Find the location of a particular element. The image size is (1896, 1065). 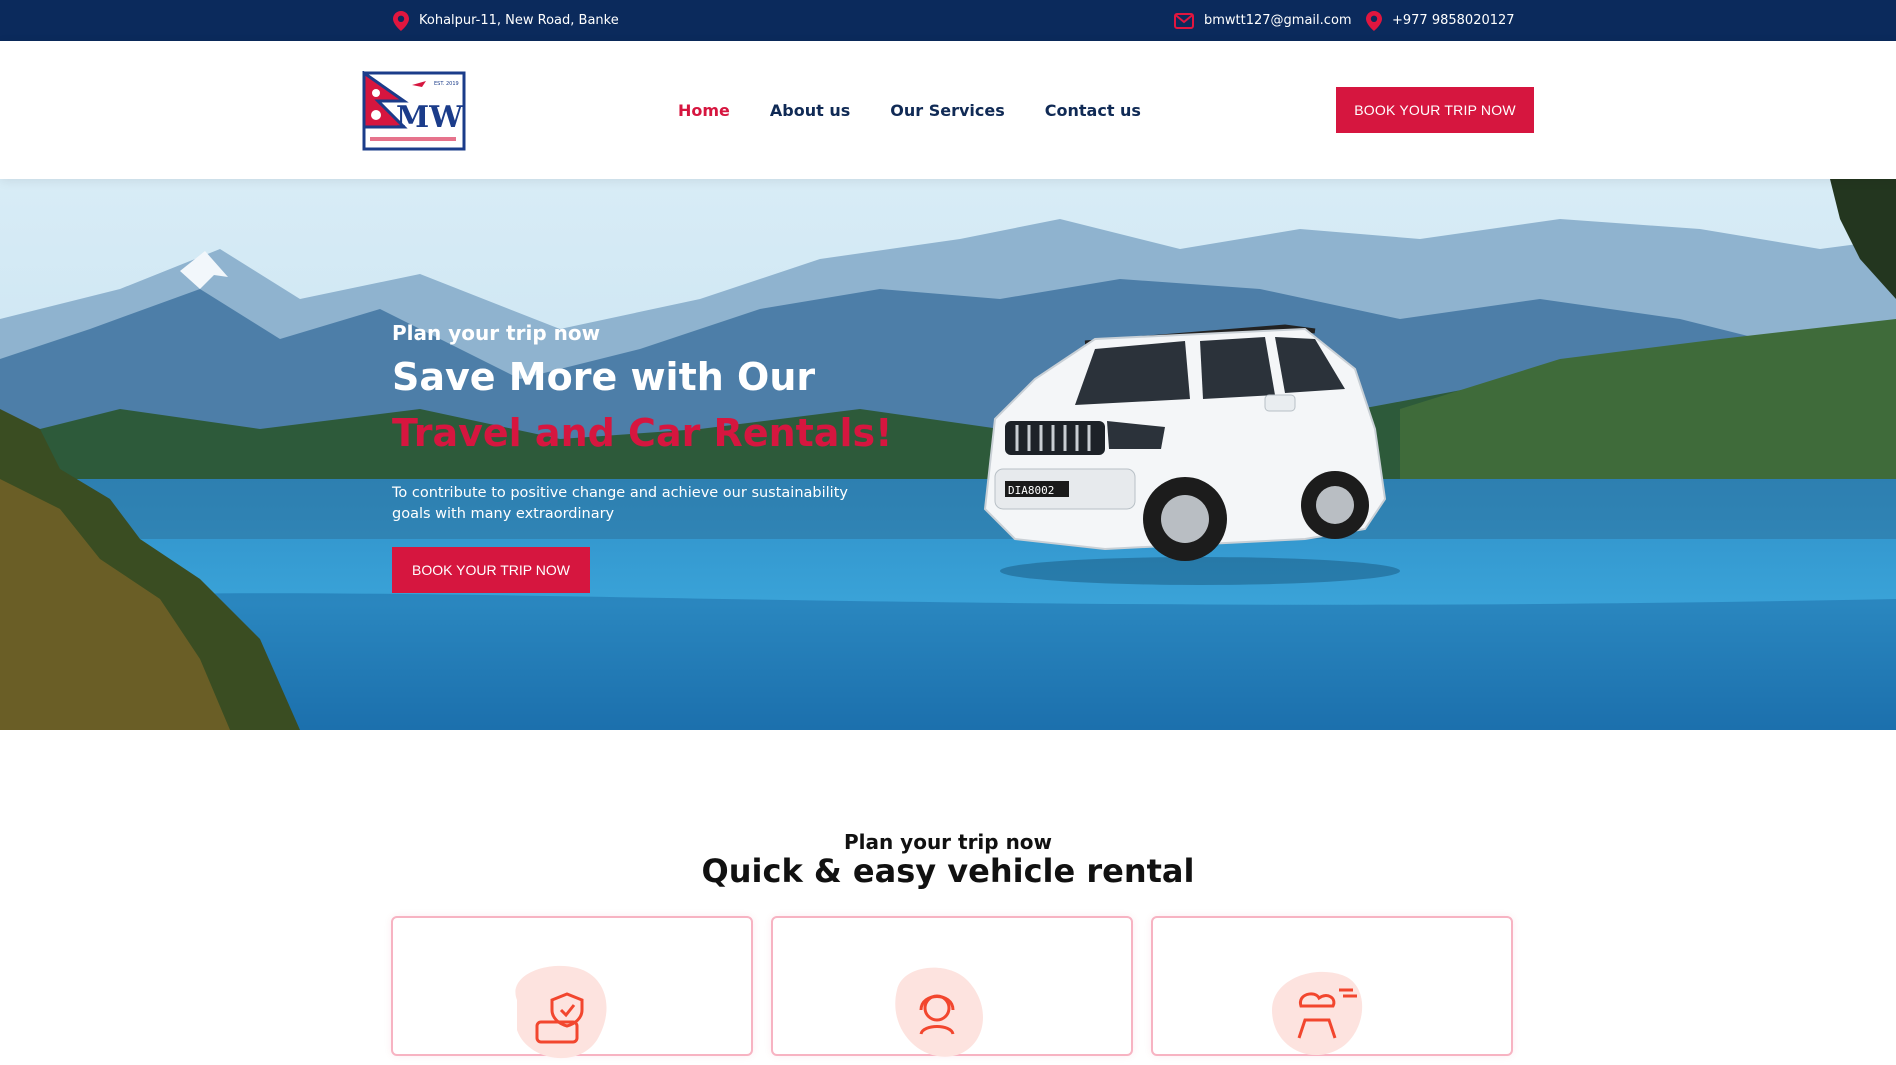

support-headset-icon is located at coordinates (937, 1012).